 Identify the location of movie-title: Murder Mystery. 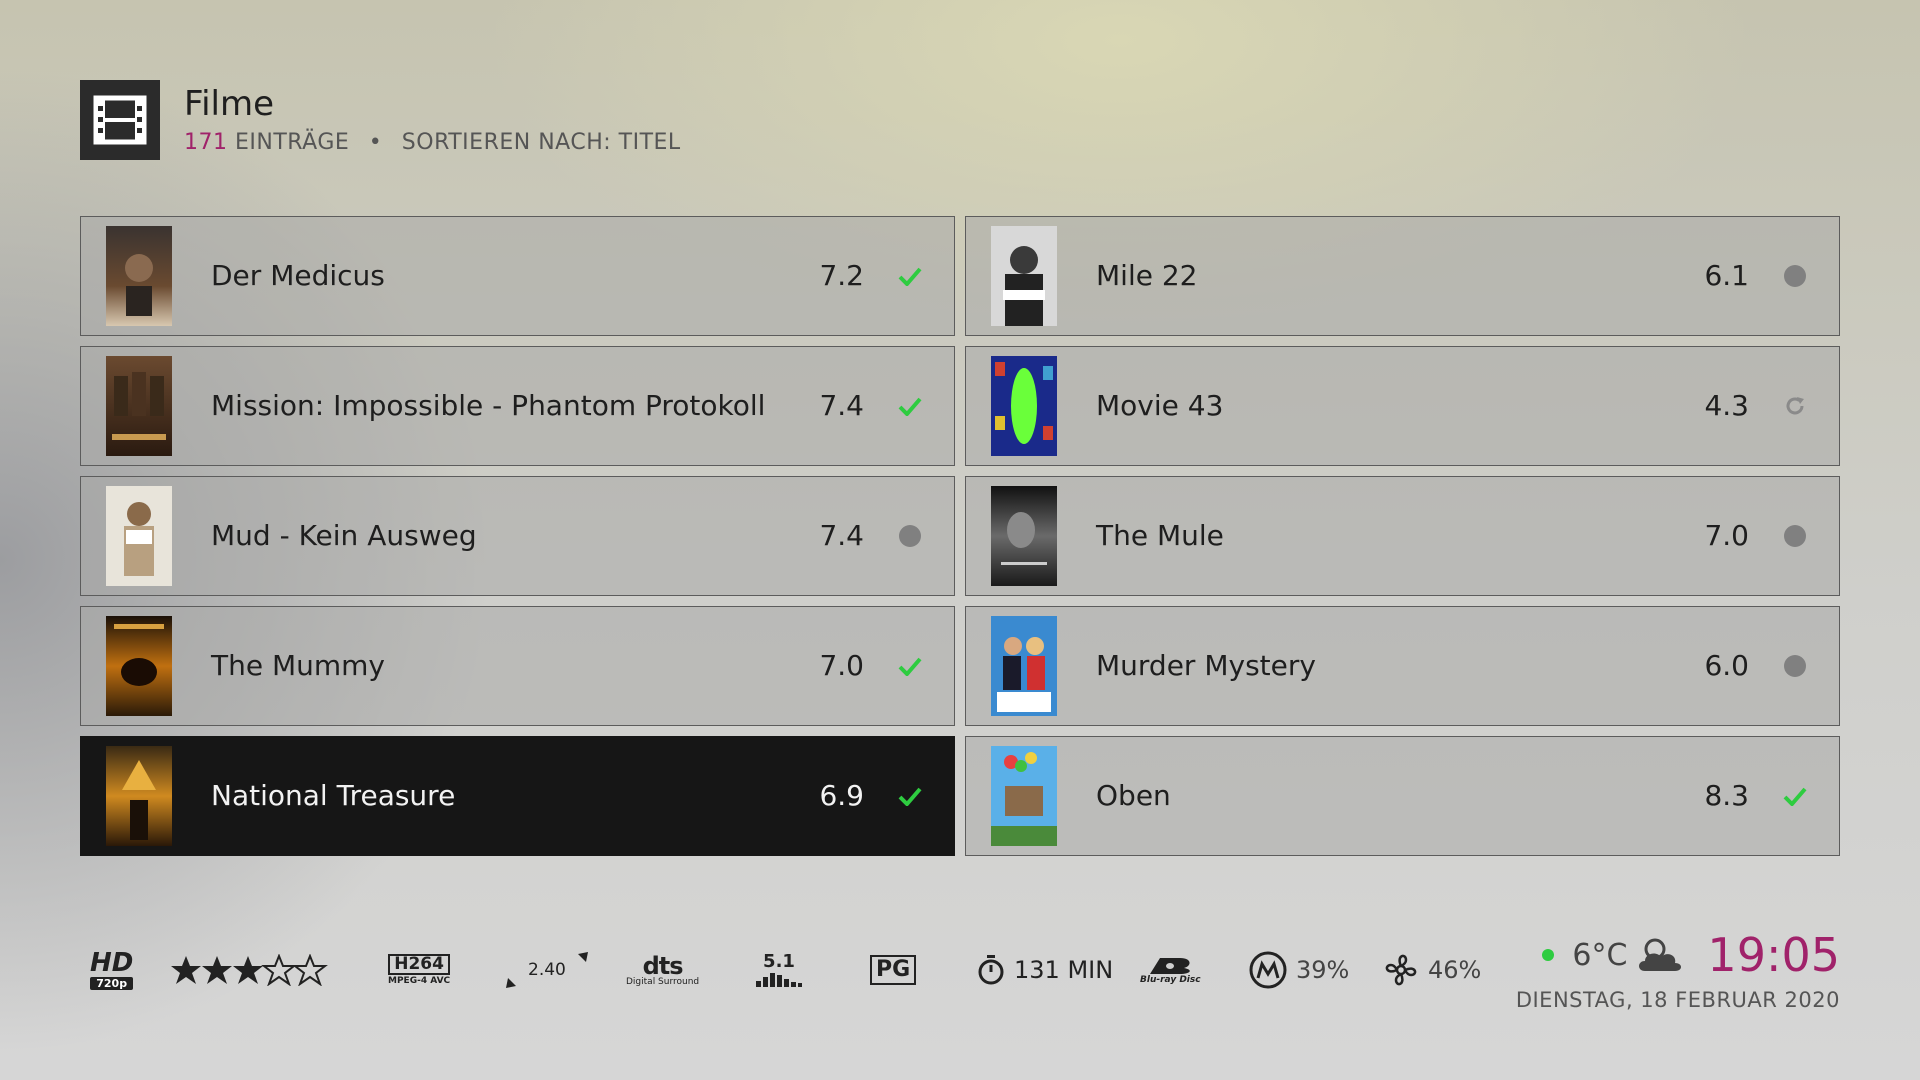
(1206, 665).